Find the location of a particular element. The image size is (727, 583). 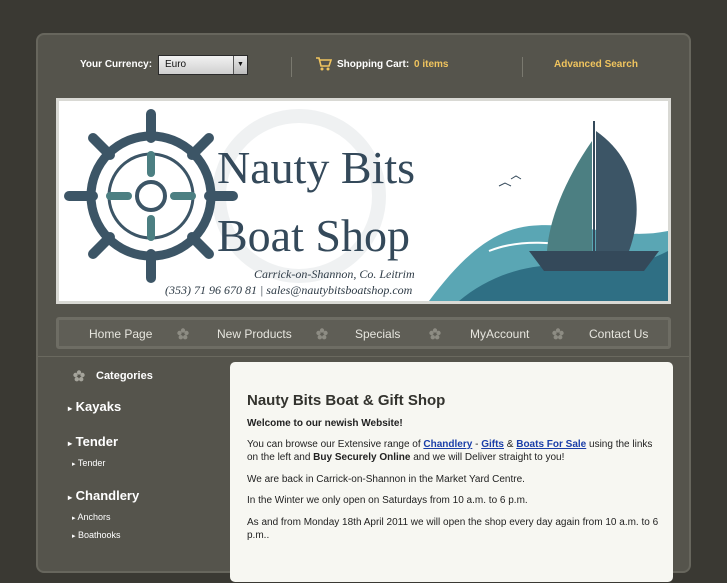

brand-name-line2: Boat Shop is located at coordinates (313, 235).